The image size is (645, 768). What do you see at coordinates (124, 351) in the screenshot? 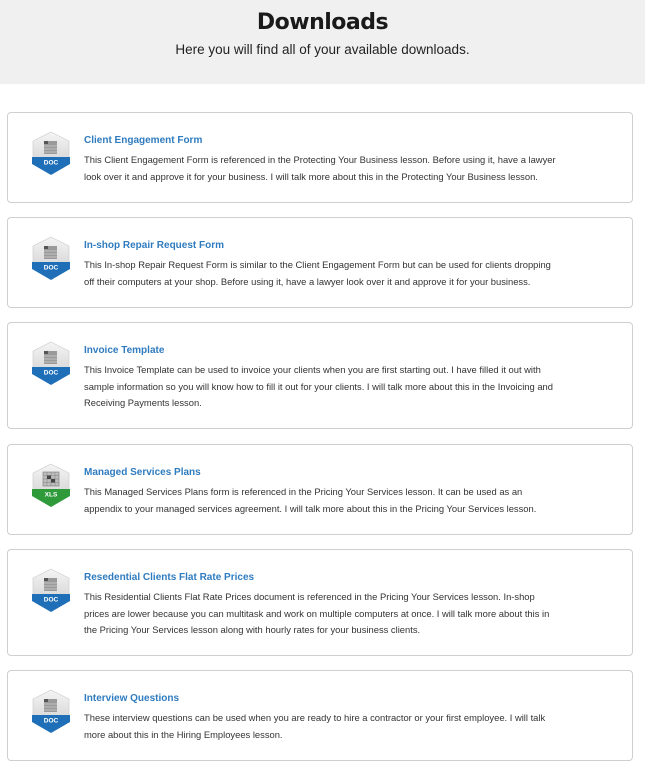
I see `download-title-link: Invoice Template` at bounding box center [124, 351].